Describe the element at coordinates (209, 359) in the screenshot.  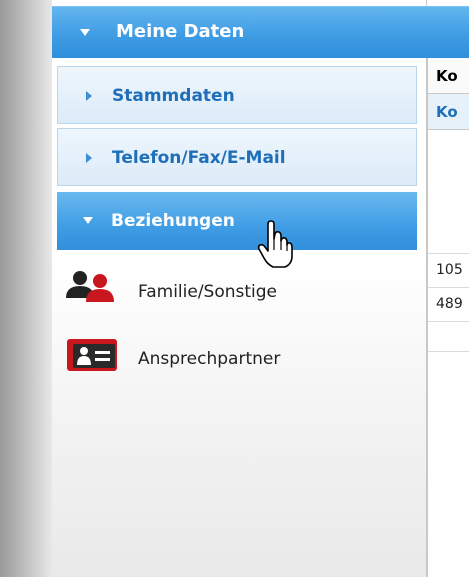
I see `item-label: Ansprechpartner` at that location.